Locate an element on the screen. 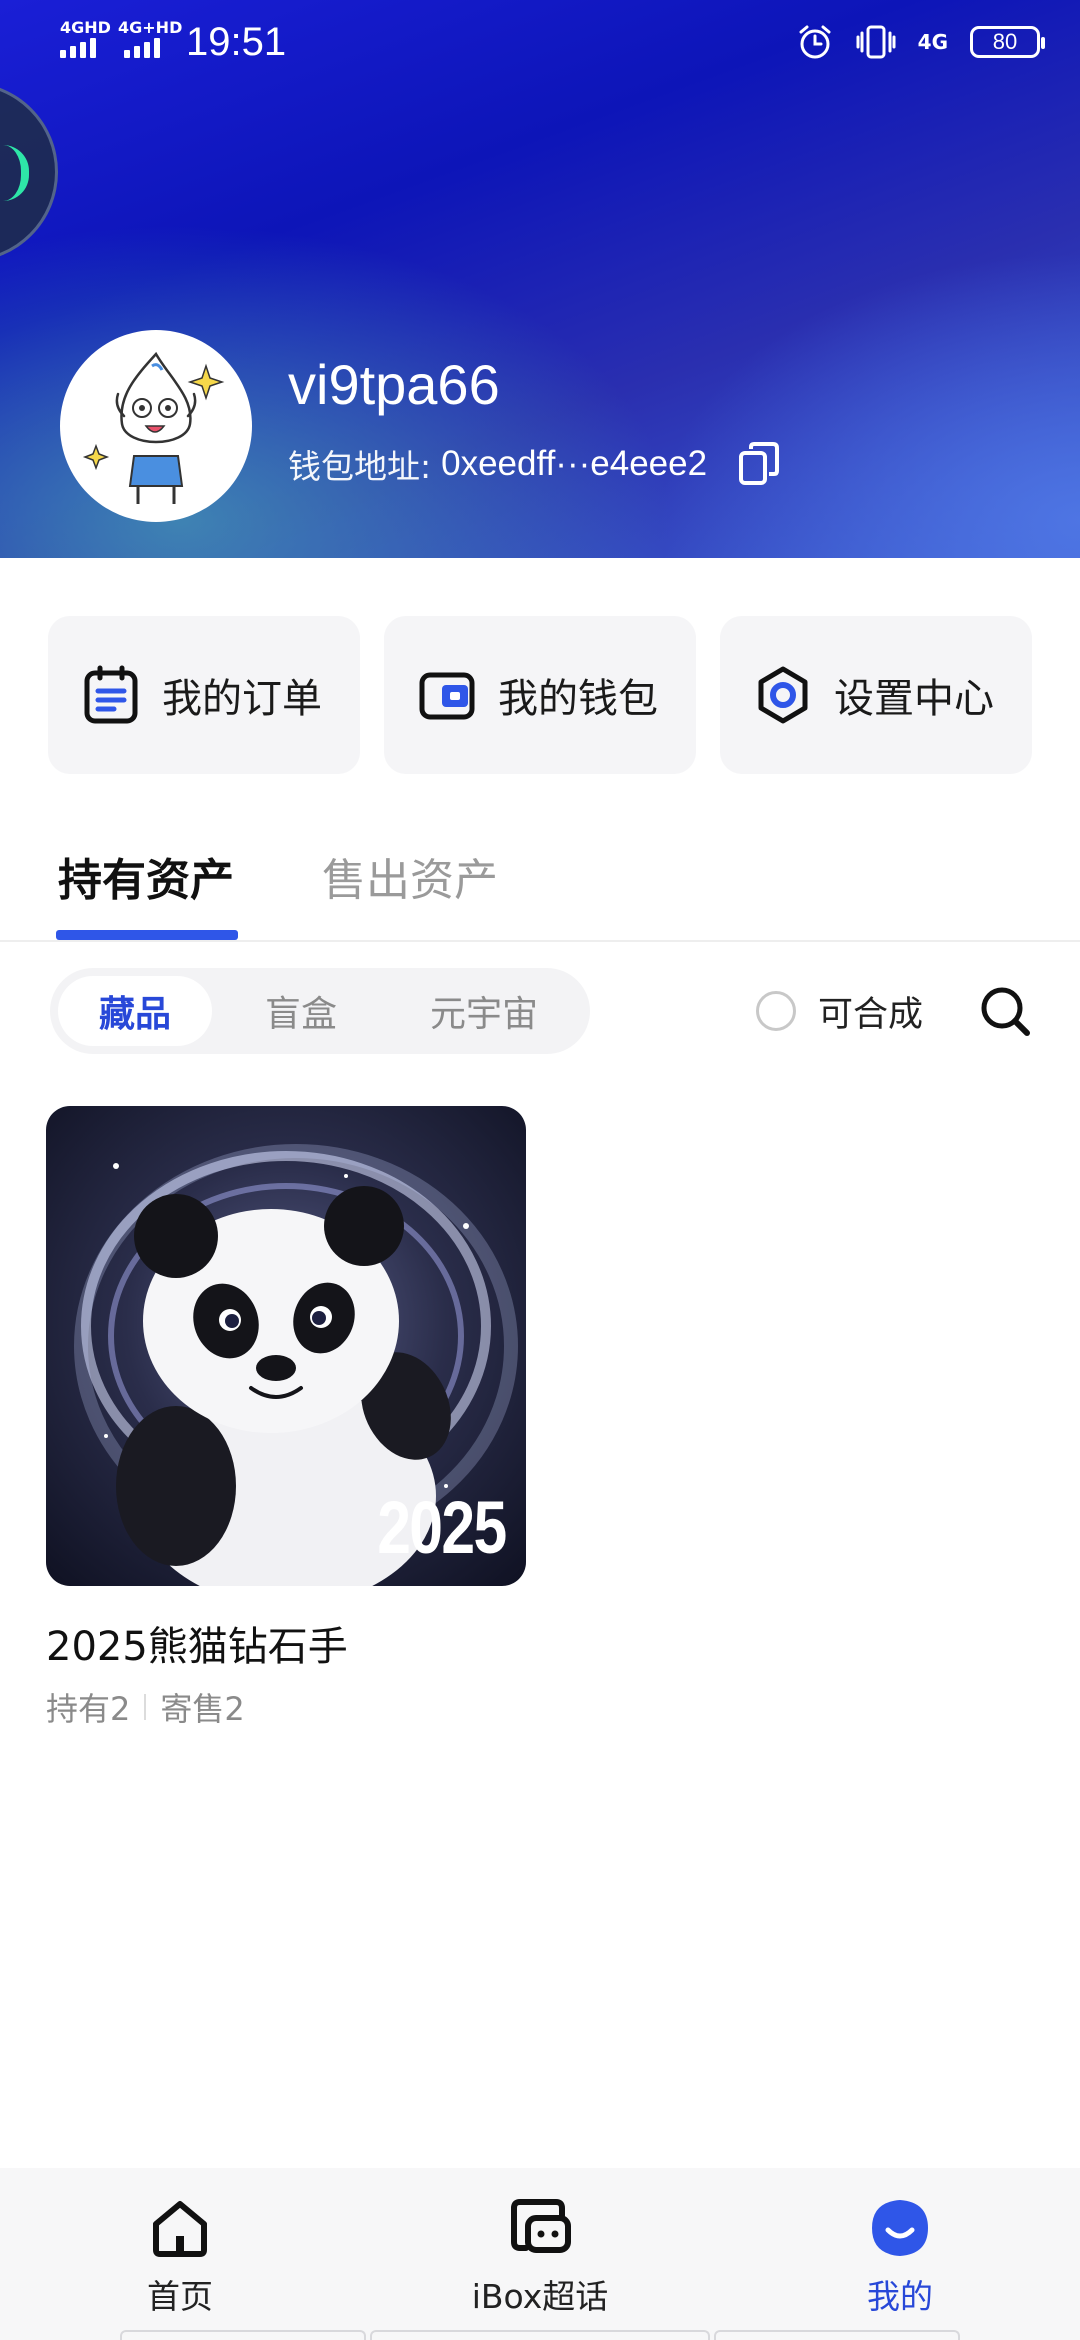  quick-actions: 我的订单 我的钱包 设置中心 is located at coordinates (540, 695).